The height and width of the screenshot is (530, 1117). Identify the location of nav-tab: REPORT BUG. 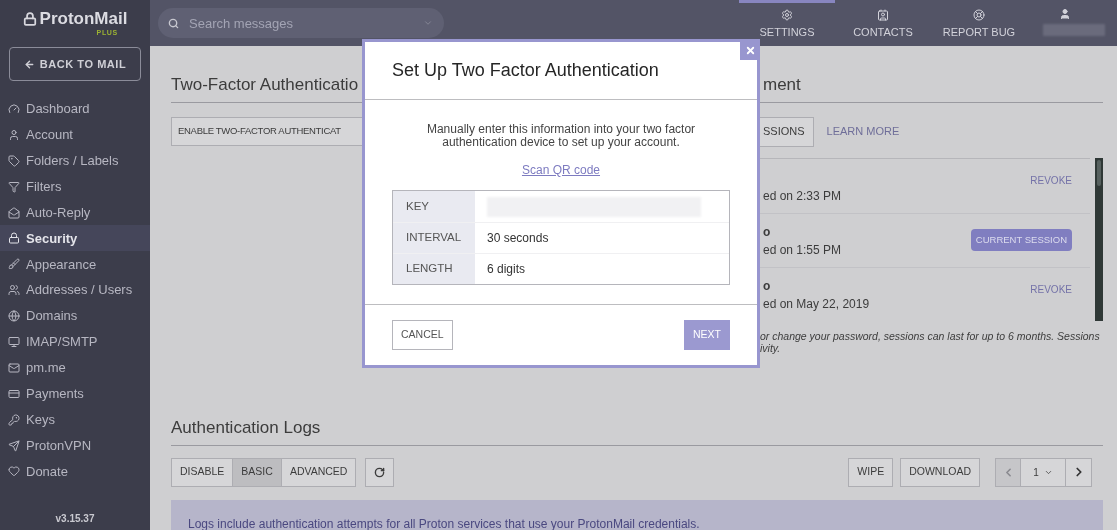
(979, 23).